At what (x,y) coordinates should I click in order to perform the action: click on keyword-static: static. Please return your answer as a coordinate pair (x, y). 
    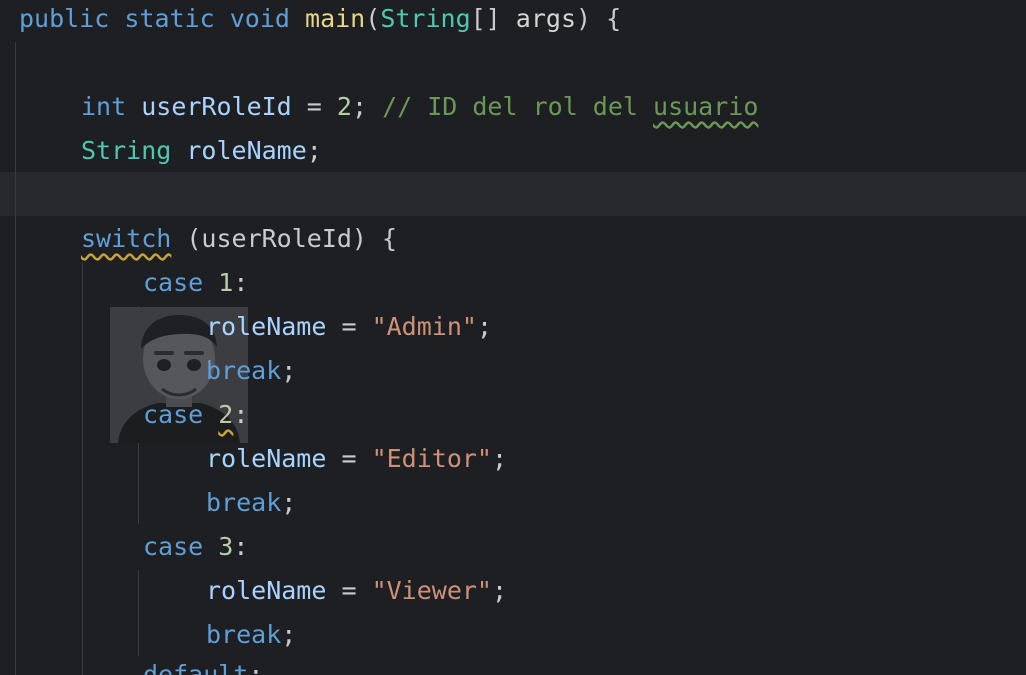
    Looking at the image, I should click on (169, 18).